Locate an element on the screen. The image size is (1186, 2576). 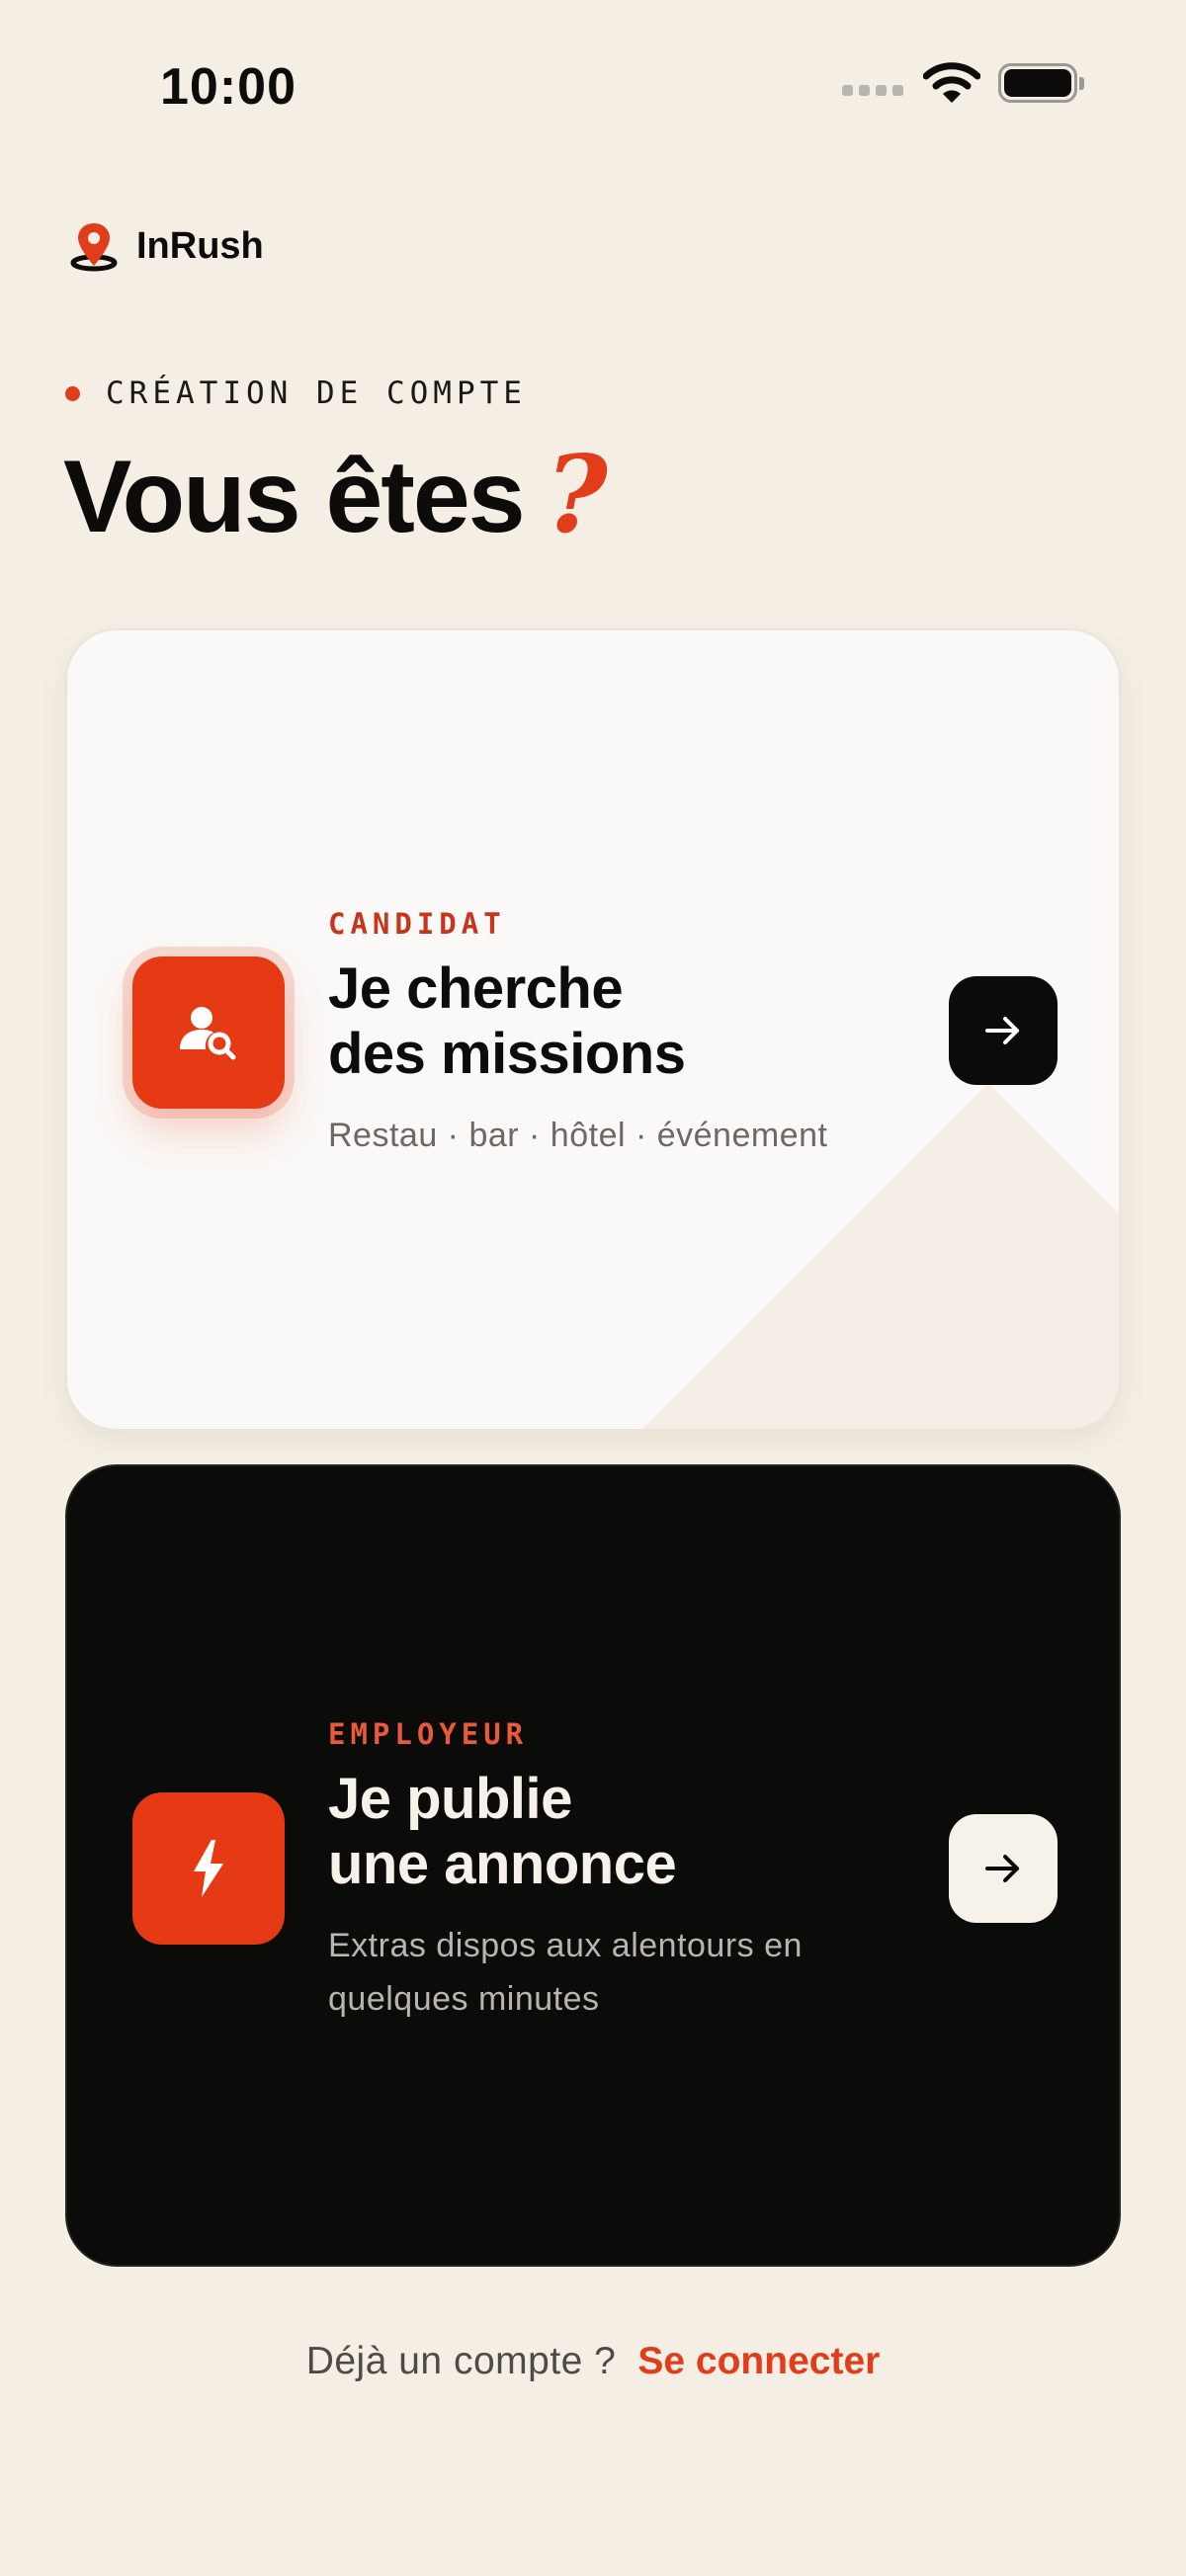
page-title-text: Vous êtes is located at coordinates (294, 497).